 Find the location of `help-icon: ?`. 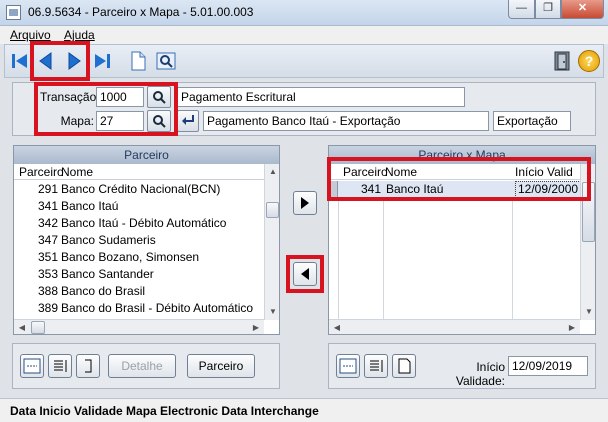

help-icon: ? is located at coordinates (589, 61).